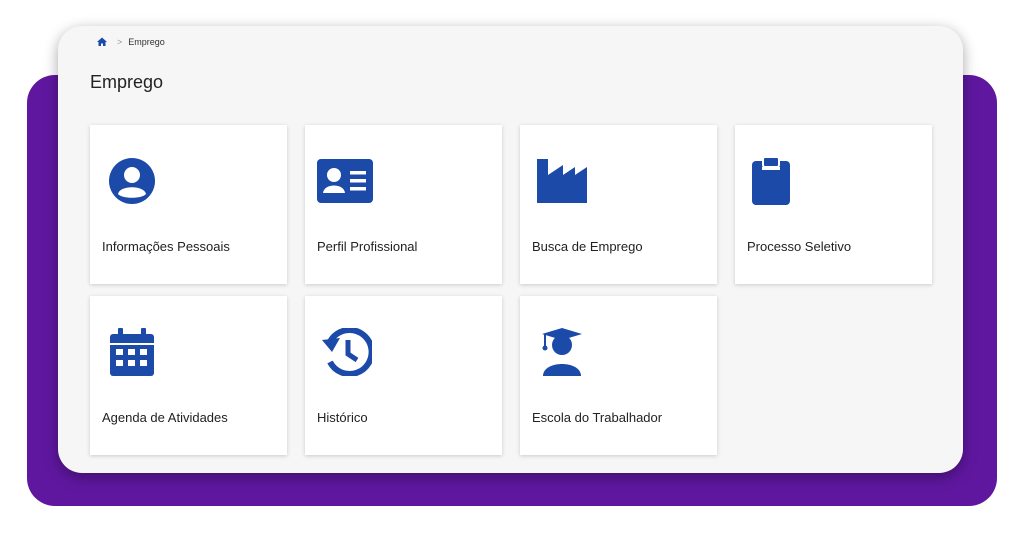 This screenshot has height=536, width=1024. What do you see at coordinates (146, 42) in the screenshot?
I see `breadcrumb-current: Emprego` at bounding box center [146, 42].